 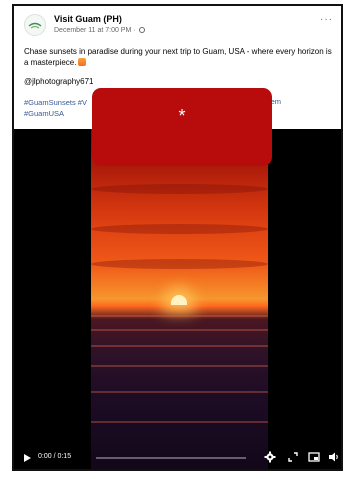 I want to click on sunset-emoji-icon, so click(x=82, y=62).